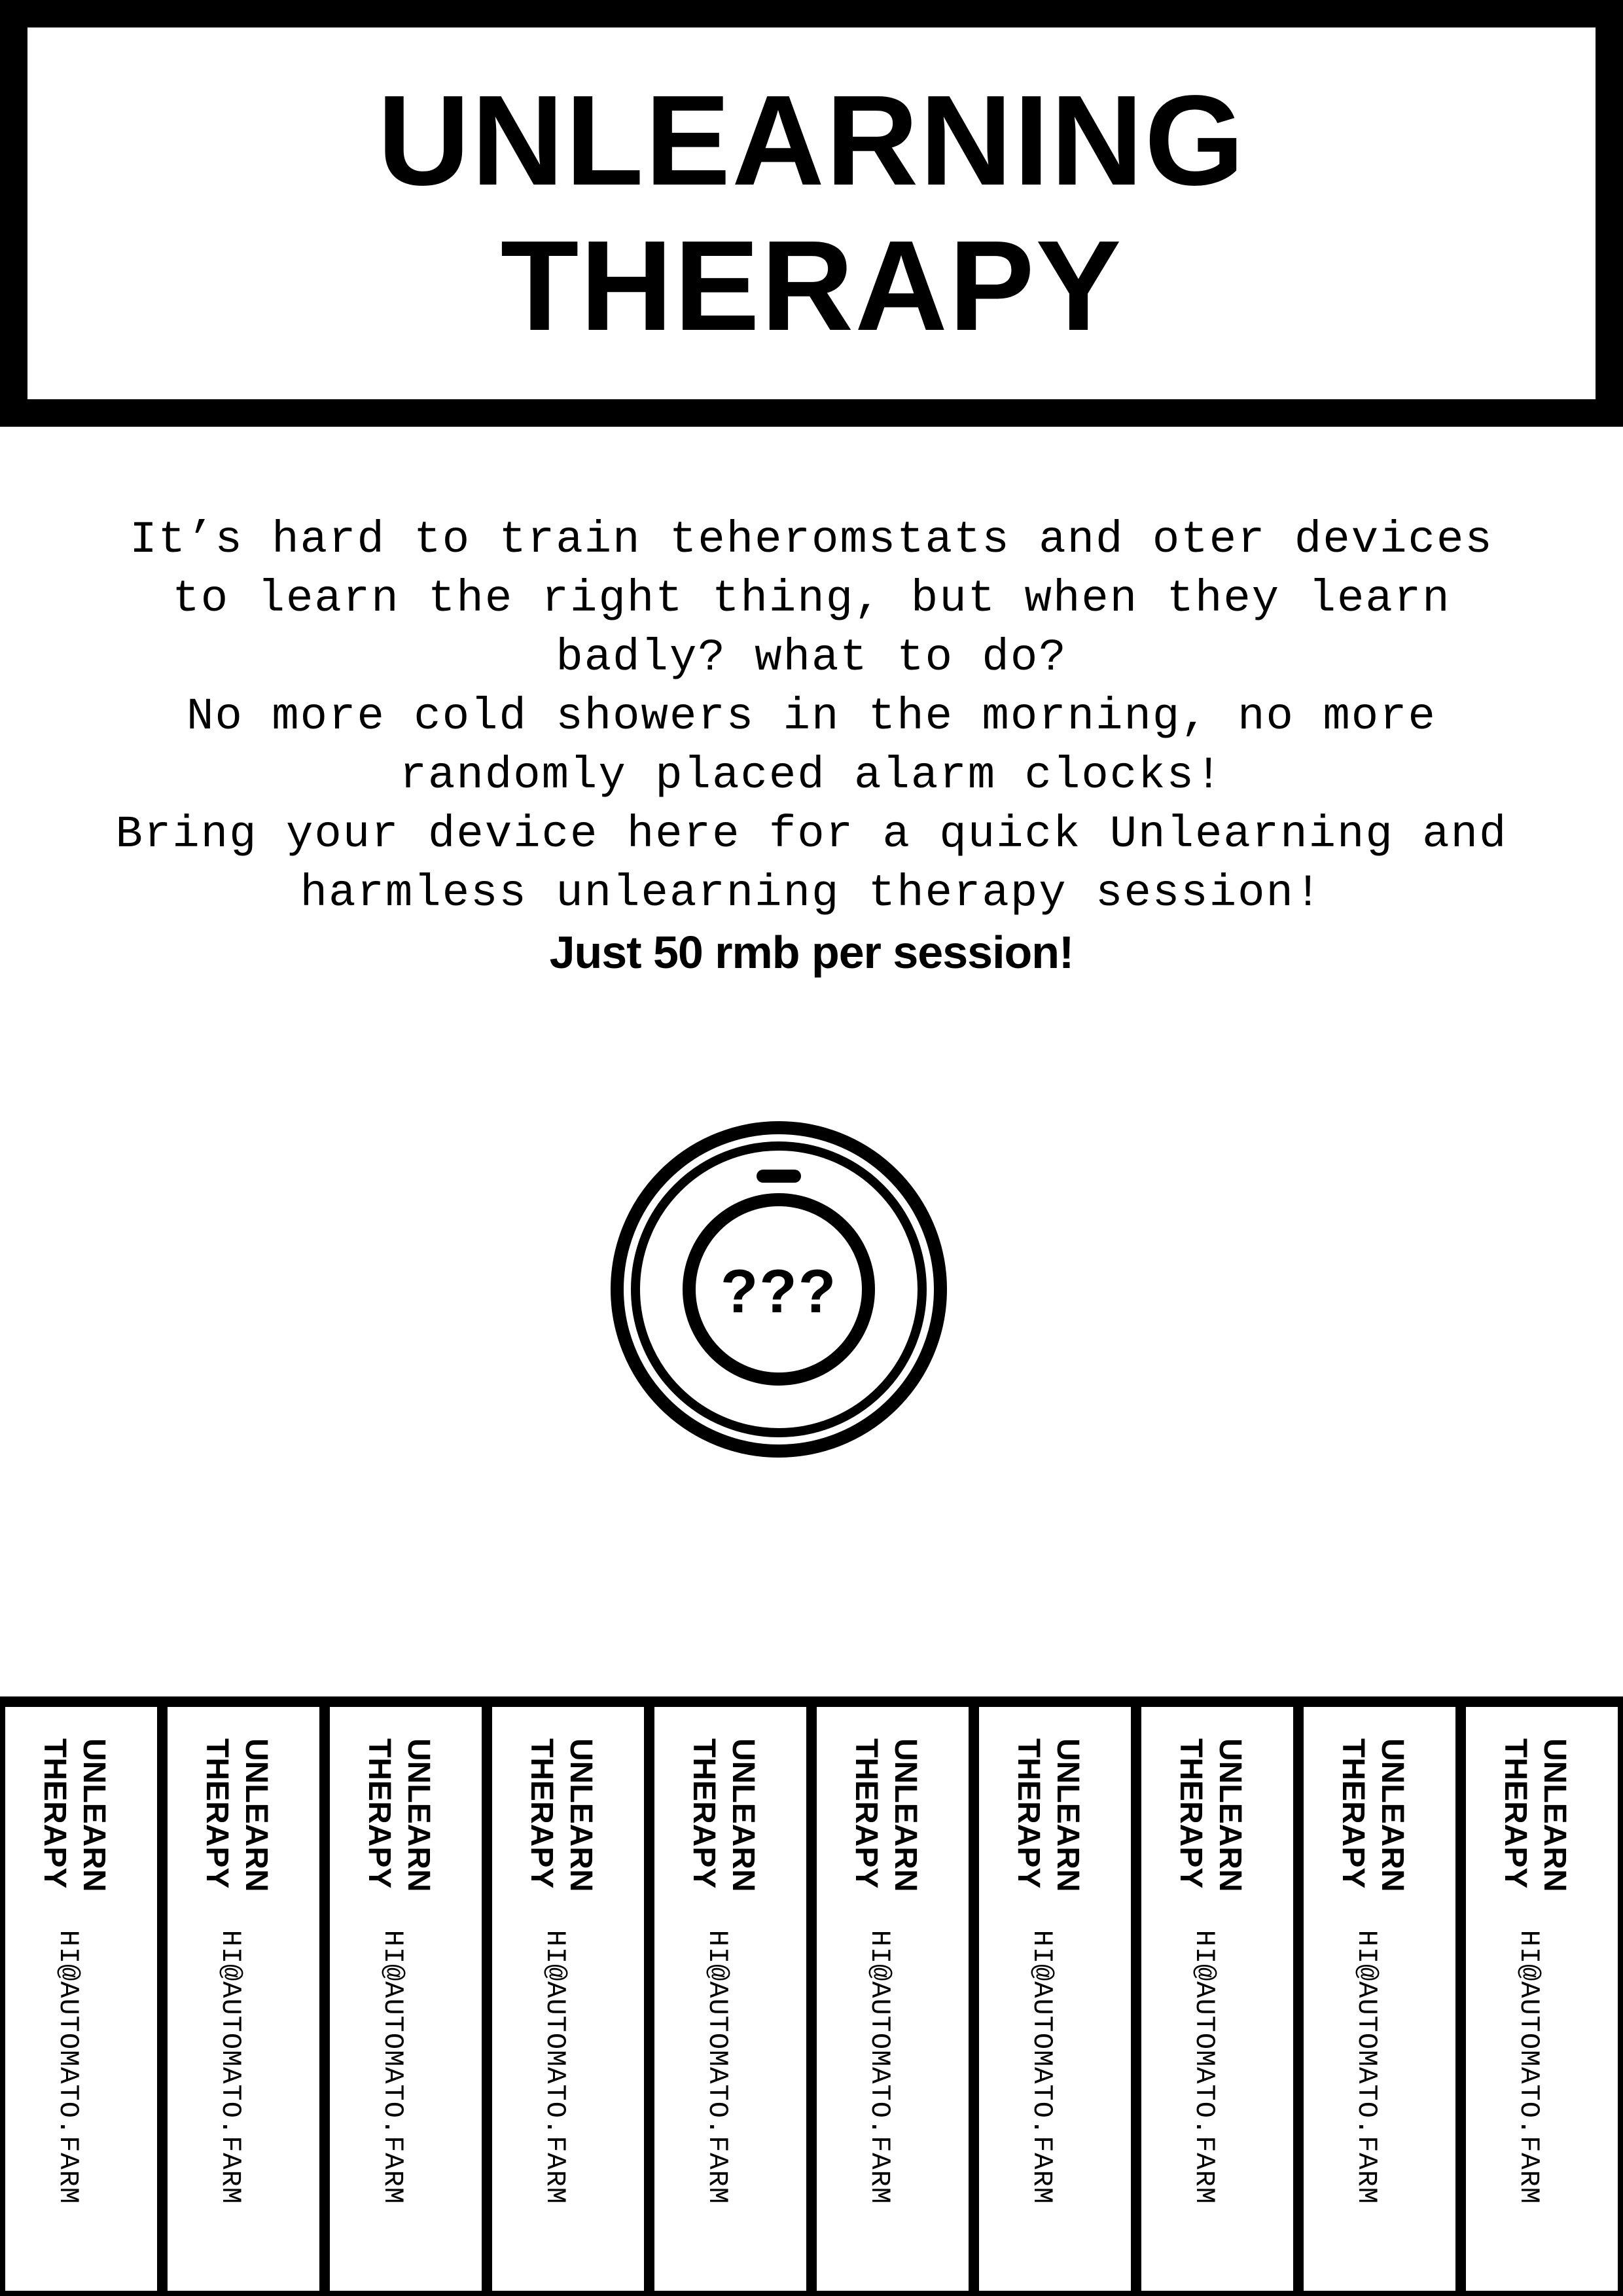 The width and height of the screenshot is (1623, 2296). Describe the element at coordinates (811, 285) in the screenshot. I see `title-line-2: THERAPY` at that location.